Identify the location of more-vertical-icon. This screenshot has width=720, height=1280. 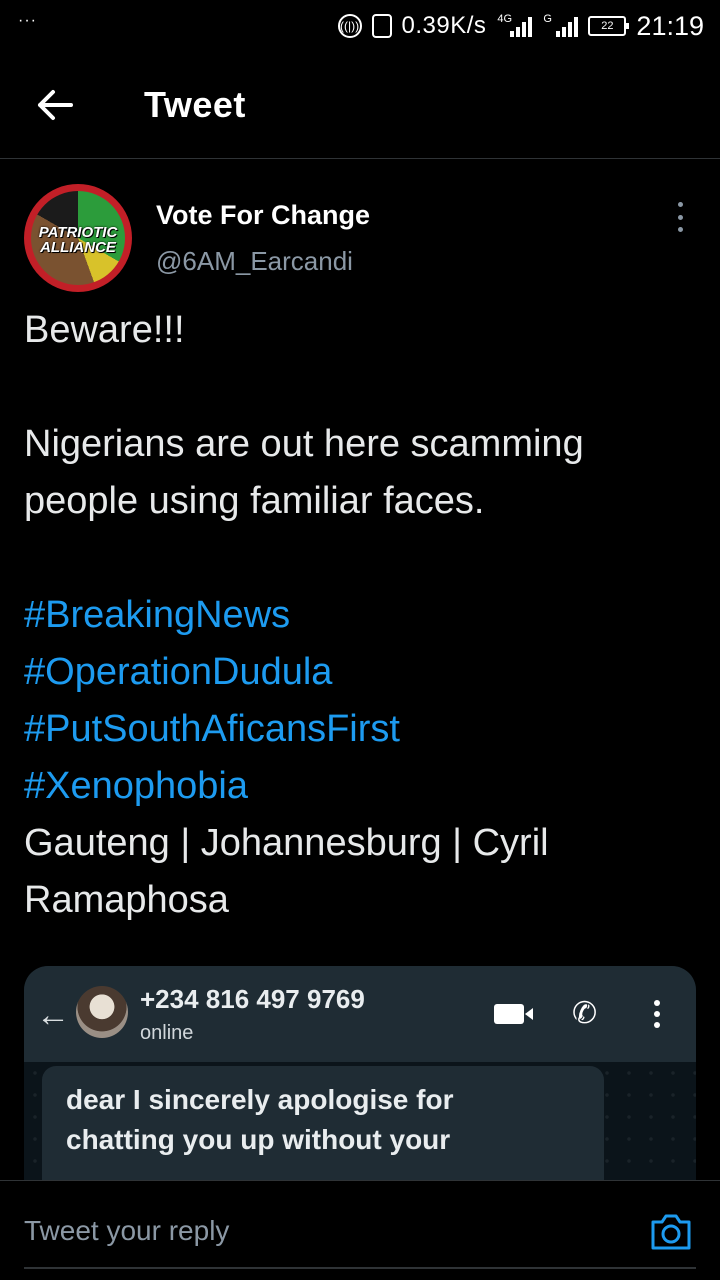
(680, 217).